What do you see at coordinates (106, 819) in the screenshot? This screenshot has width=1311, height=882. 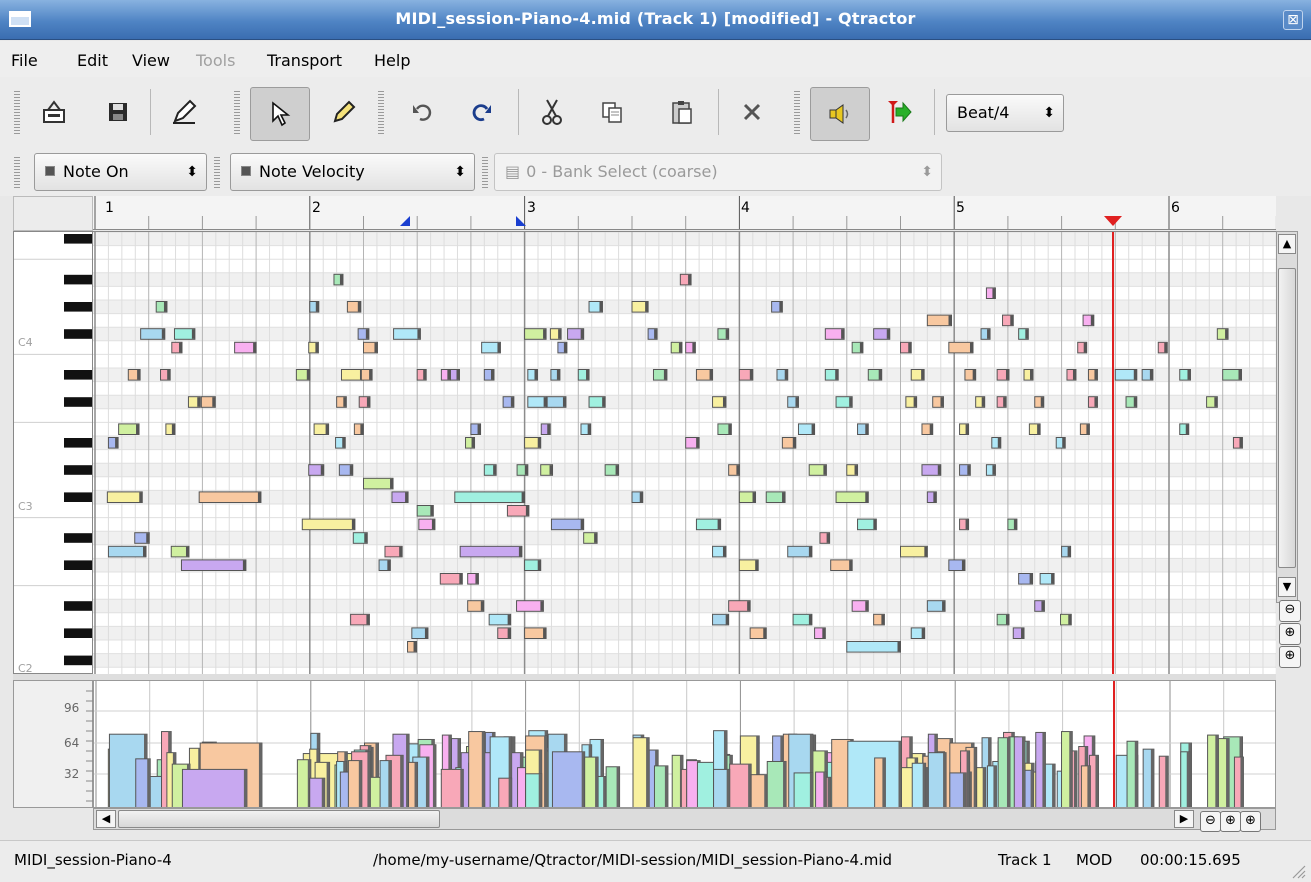 I see `scroll-left-button: ◀` at bounding box center [106, 819].